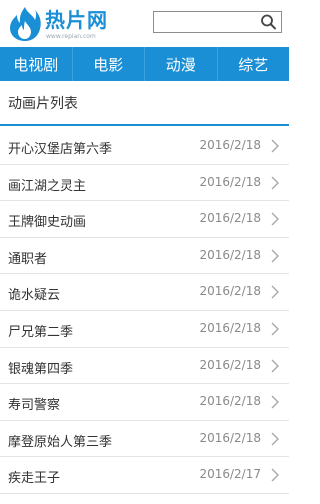 Image resolution: width=320 pixels, height=504 pixels. What do you see at coordinates (47, 186) in the screenshot?
I see `item-title: 画江湖之灵主` at bounding box center [47, 186].